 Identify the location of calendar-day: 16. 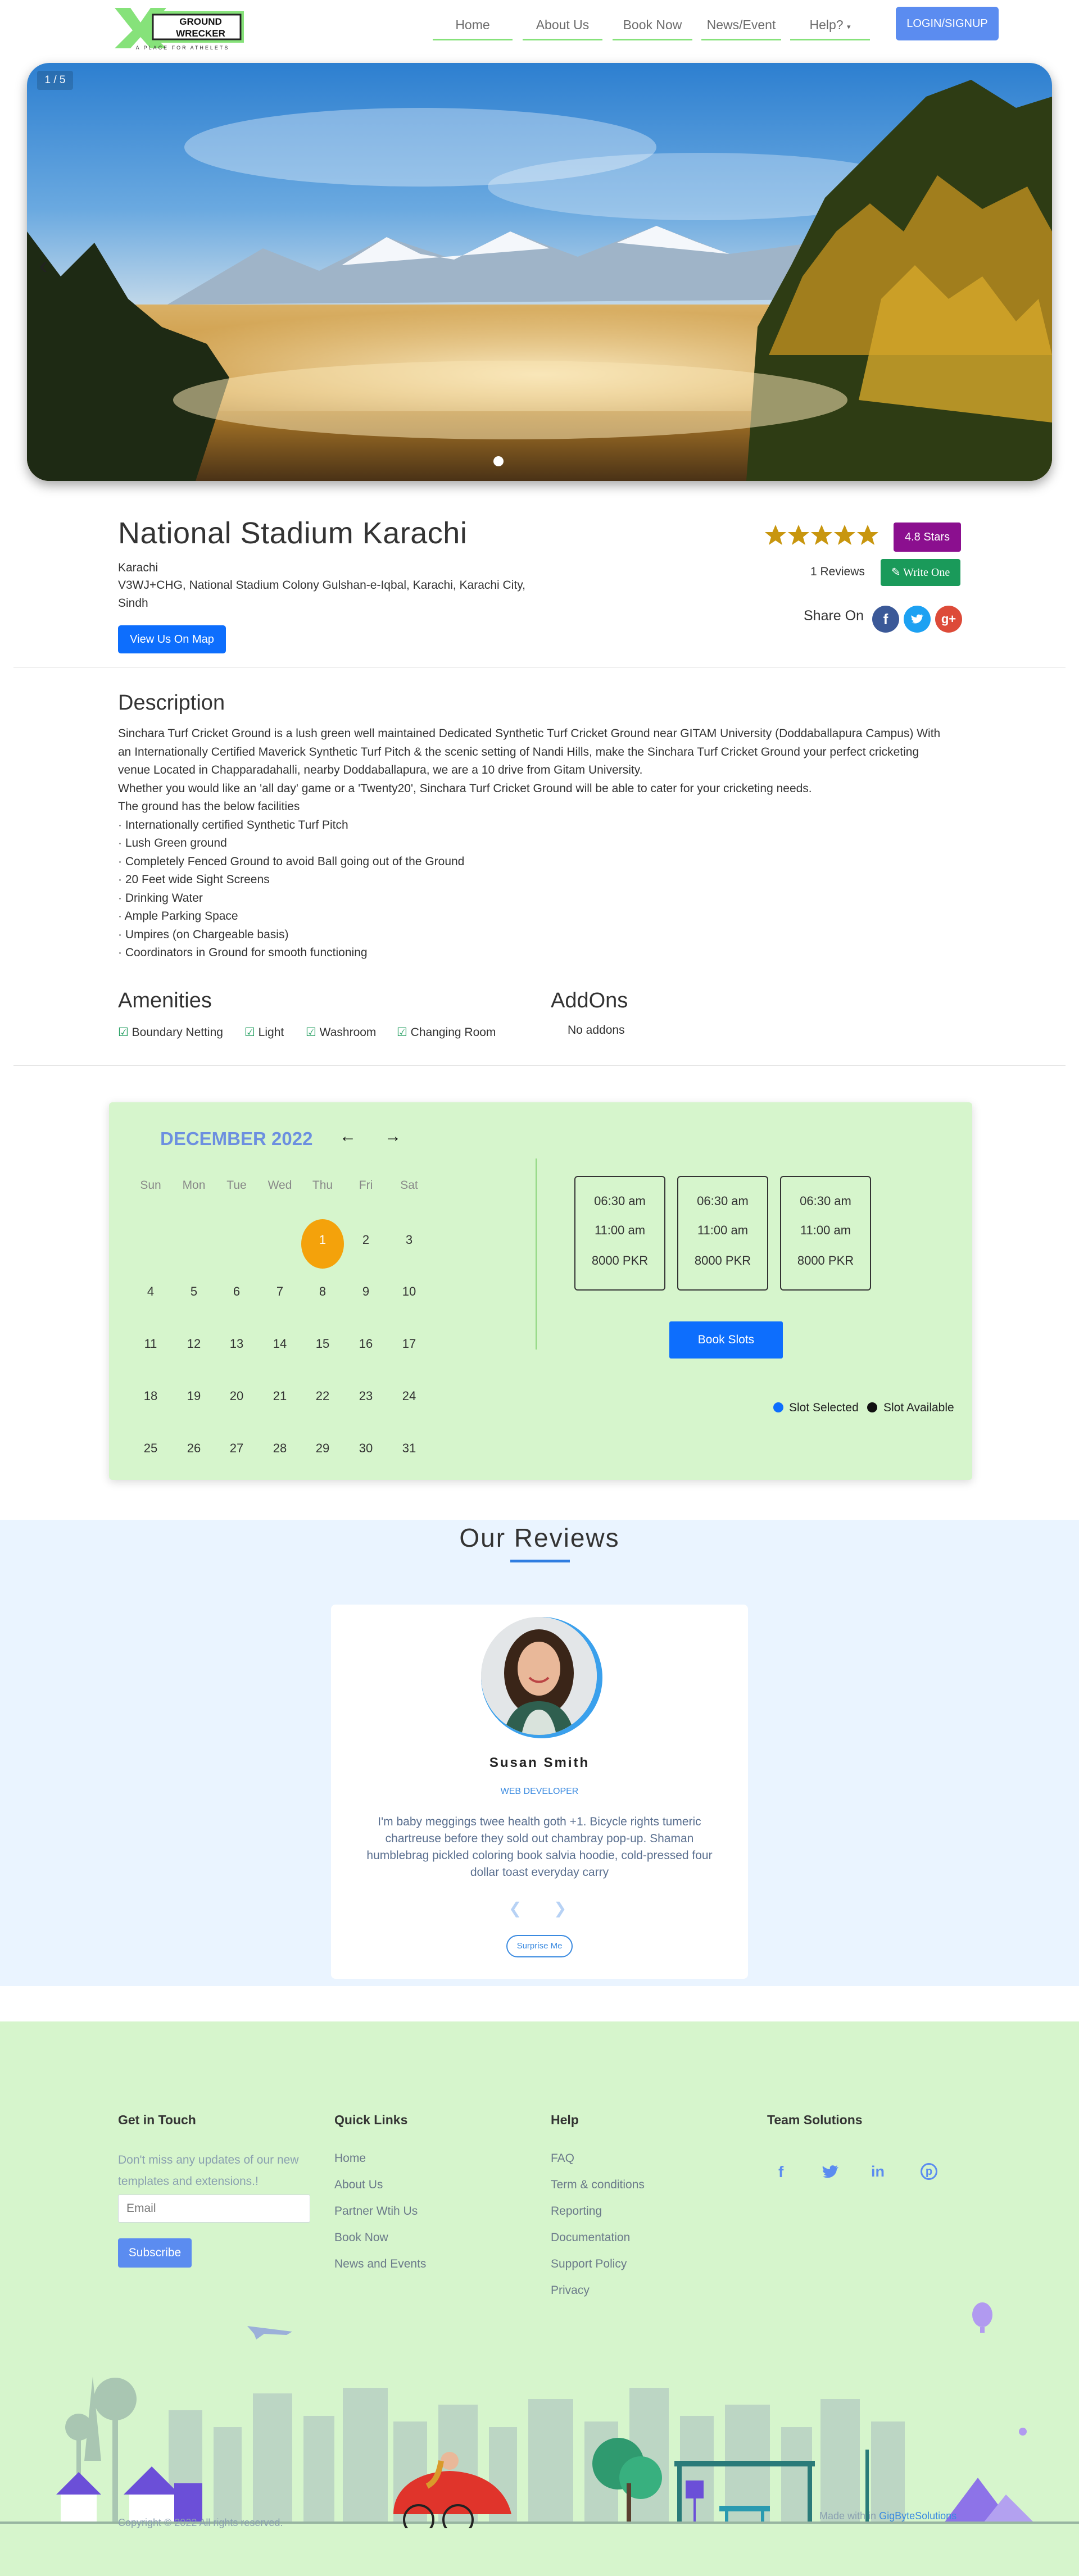
(366, 1344).